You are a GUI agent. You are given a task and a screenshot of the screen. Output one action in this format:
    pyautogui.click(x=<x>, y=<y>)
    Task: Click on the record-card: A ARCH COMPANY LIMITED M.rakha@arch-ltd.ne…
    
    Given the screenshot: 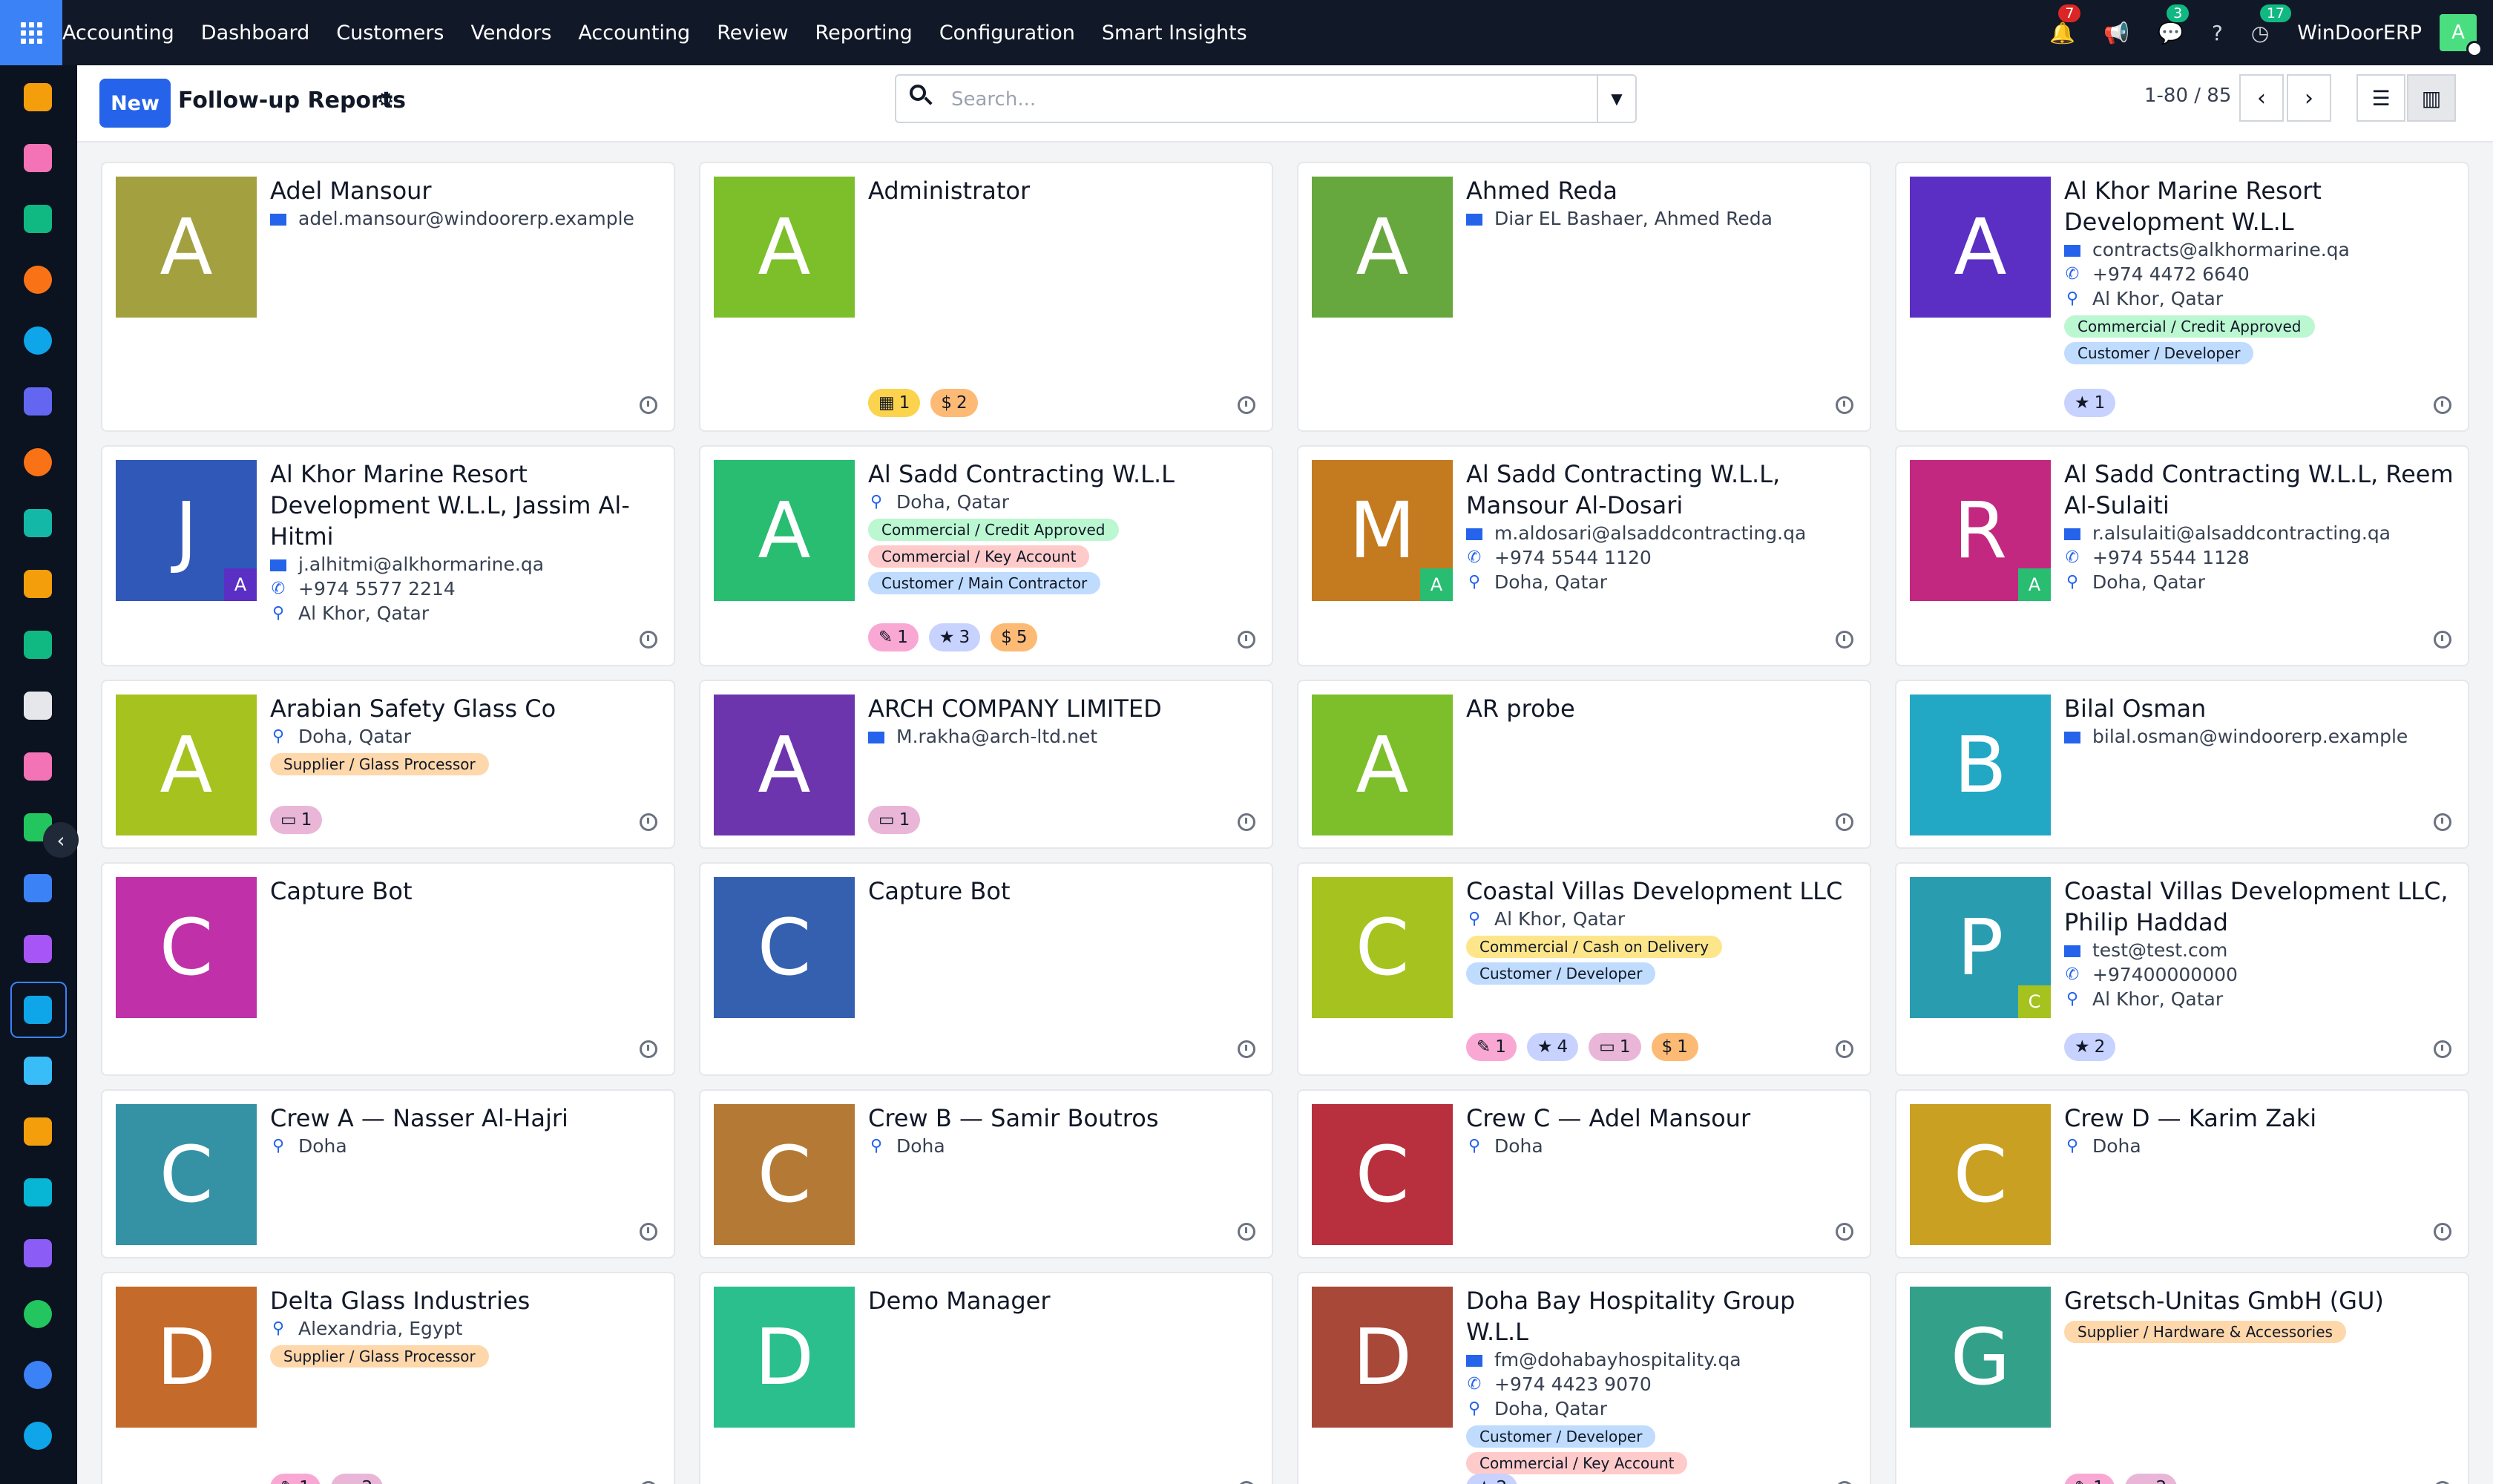 What is the action you would take?
    pyautogui.click(x=986, y=764)
    